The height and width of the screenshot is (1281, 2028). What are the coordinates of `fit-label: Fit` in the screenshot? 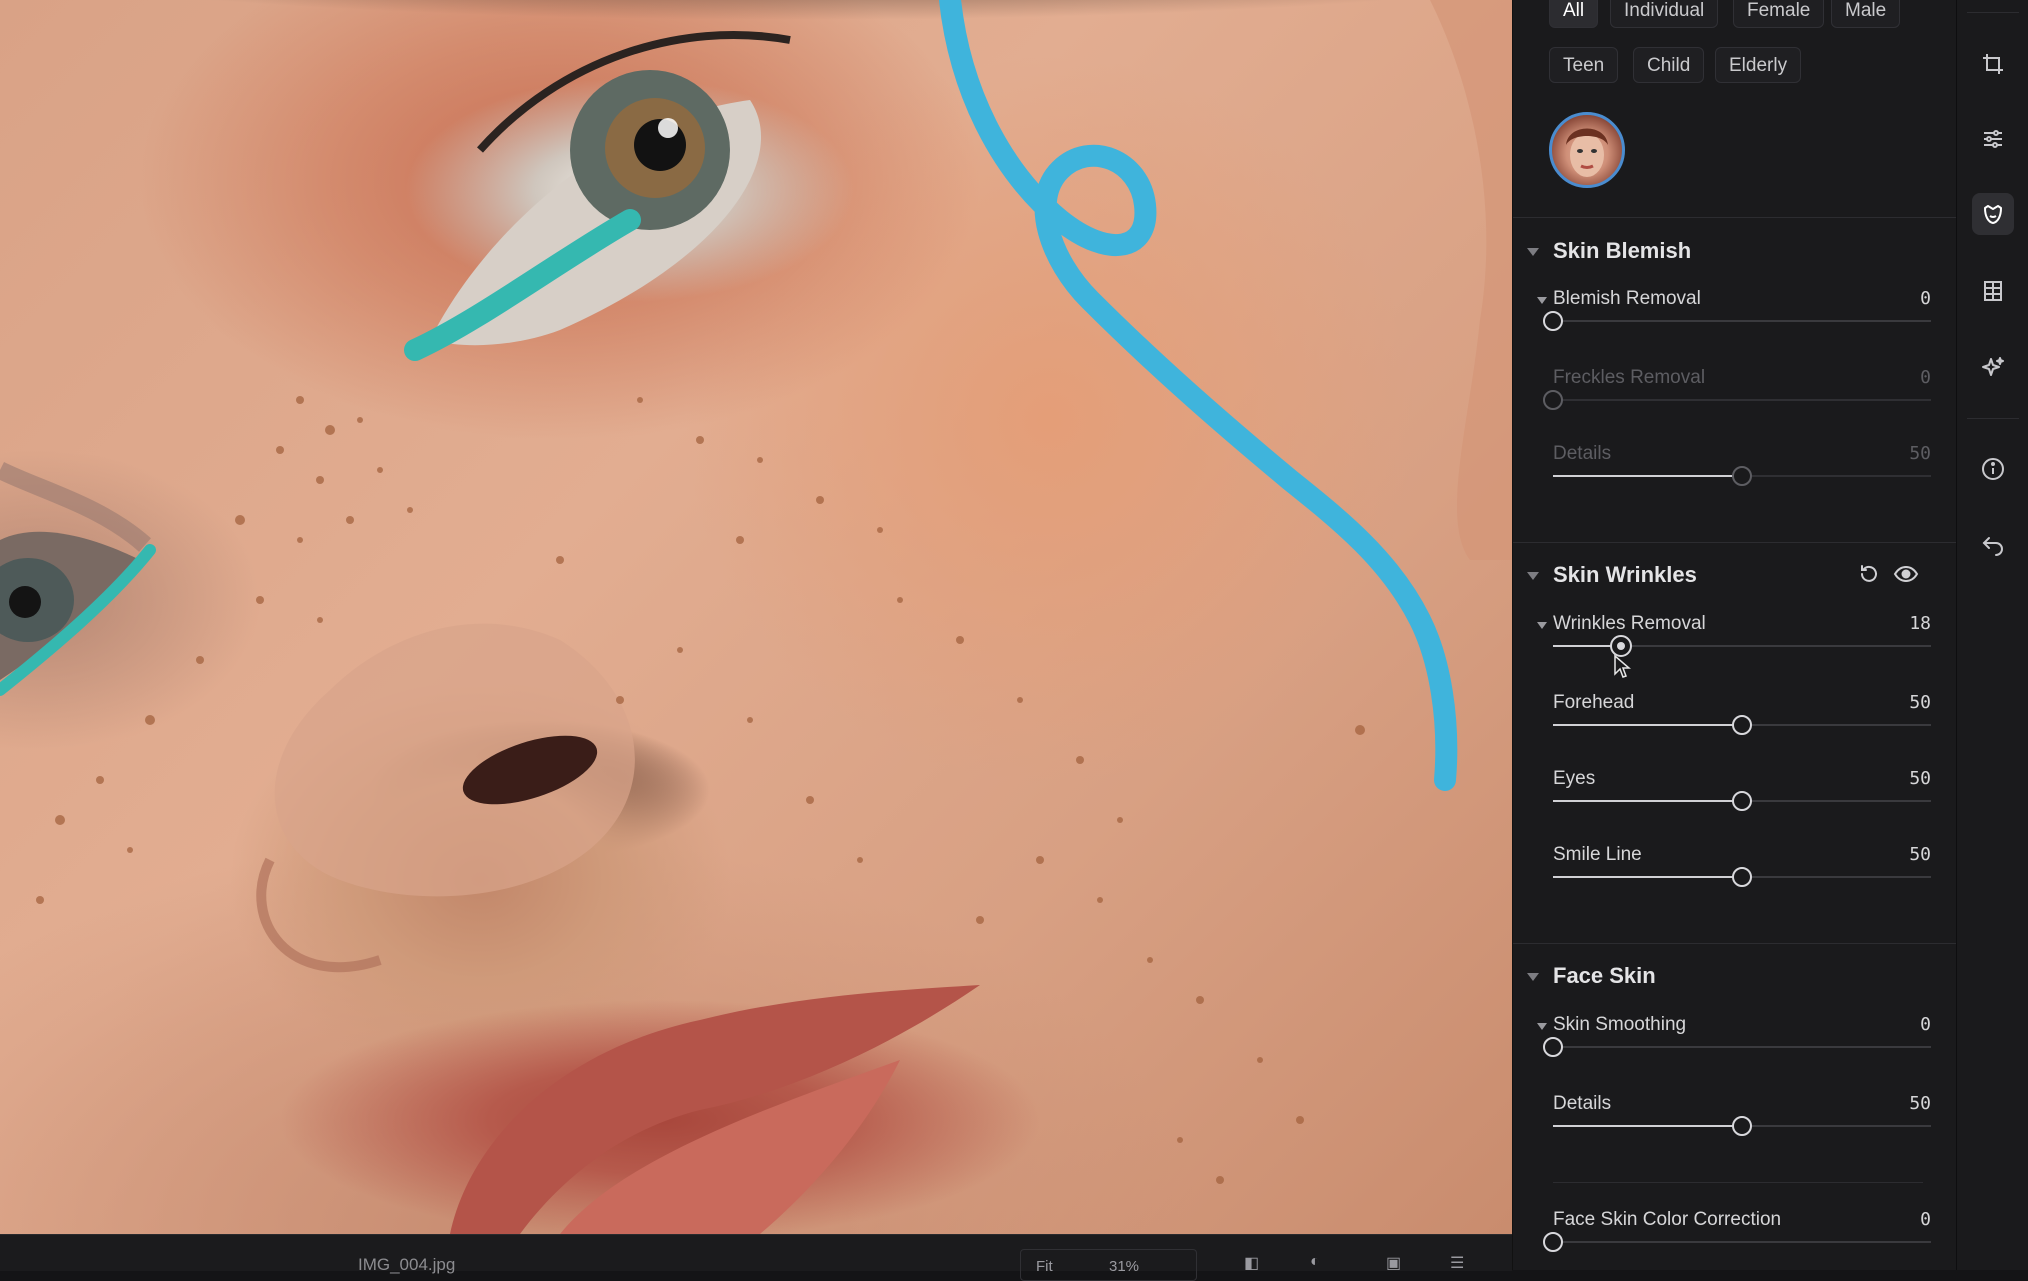 It's located at (1044, 1266).